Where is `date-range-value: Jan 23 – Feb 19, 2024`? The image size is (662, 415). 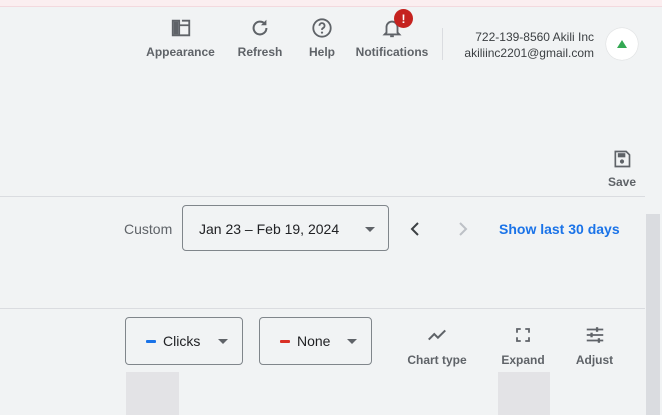
date-range-value: Jan 23 – Feb 19, 2024 is located at coordinates (269, 229).